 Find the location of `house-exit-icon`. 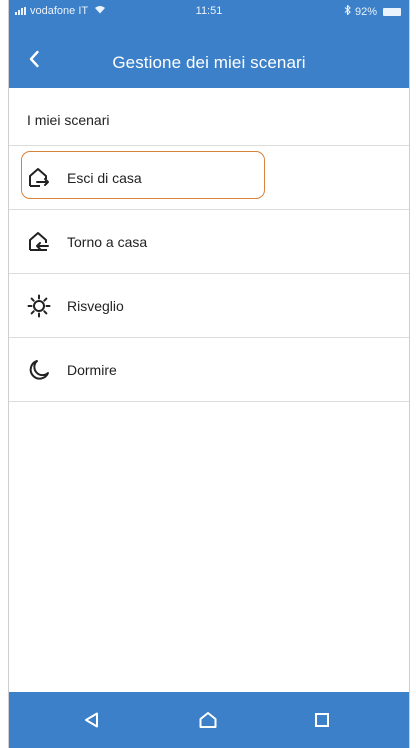

house-exit-icon is located at coordinates (39, 178).